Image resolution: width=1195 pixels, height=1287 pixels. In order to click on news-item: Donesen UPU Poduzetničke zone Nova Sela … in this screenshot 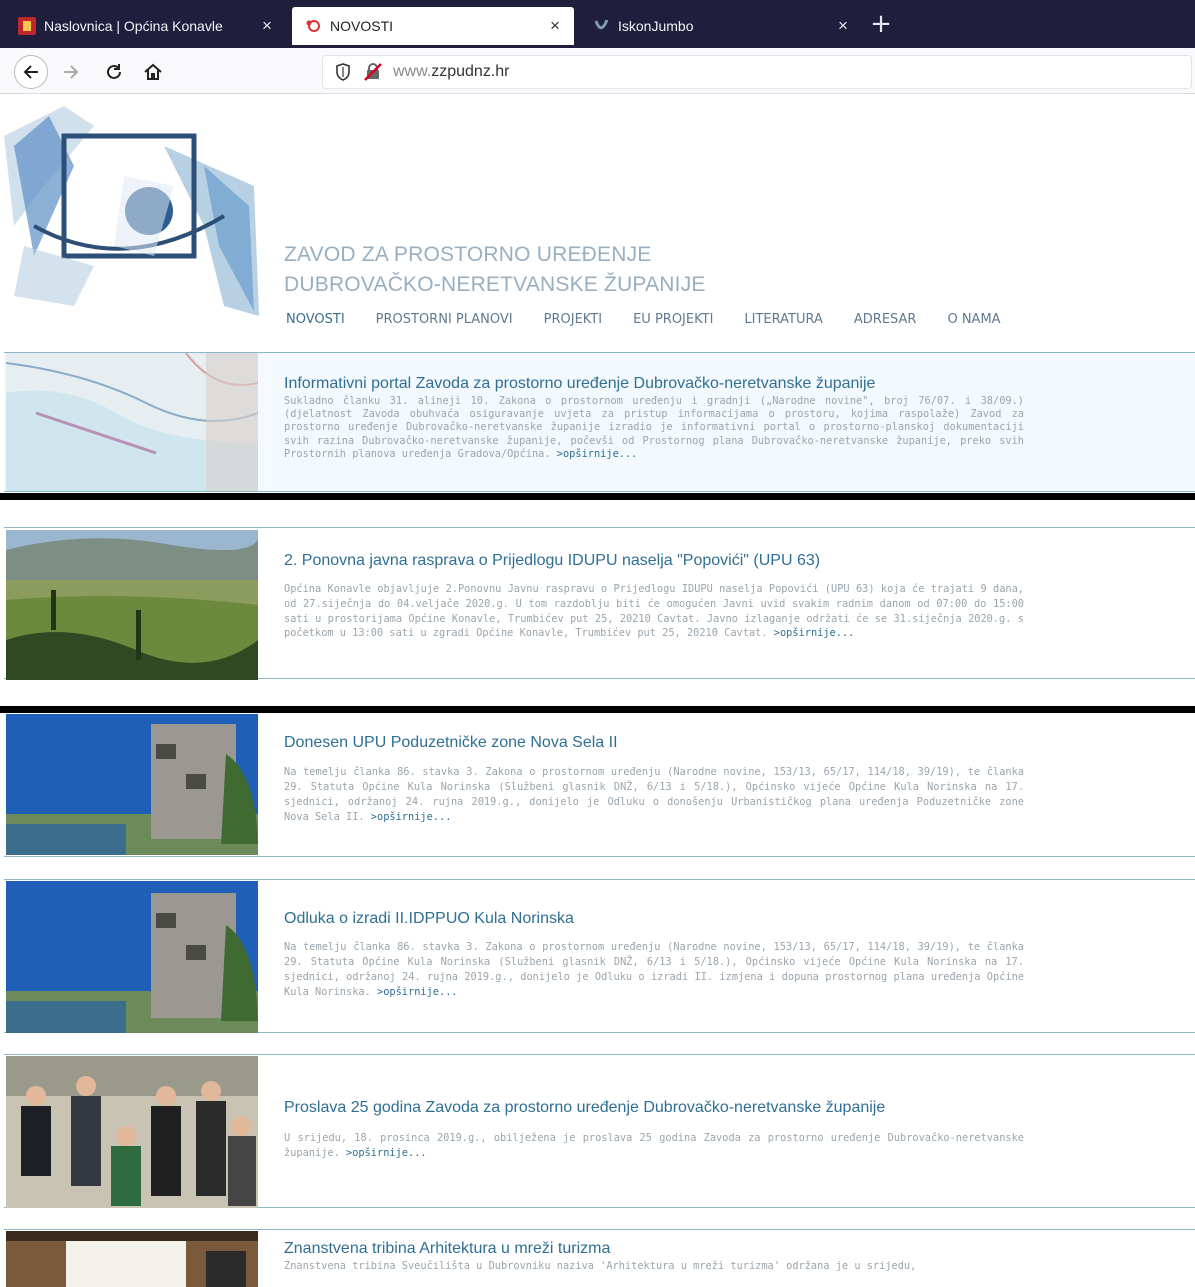, I will do `click(599, 785)`.